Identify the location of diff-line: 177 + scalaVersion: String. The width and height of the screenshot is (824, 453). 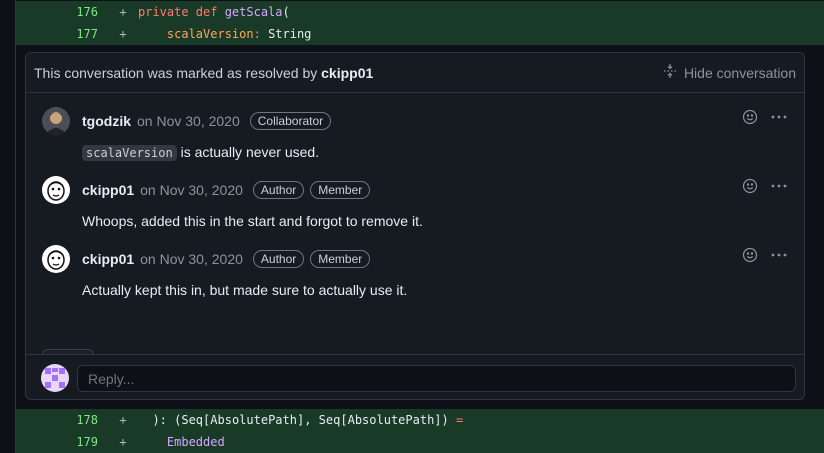
(420, 34).